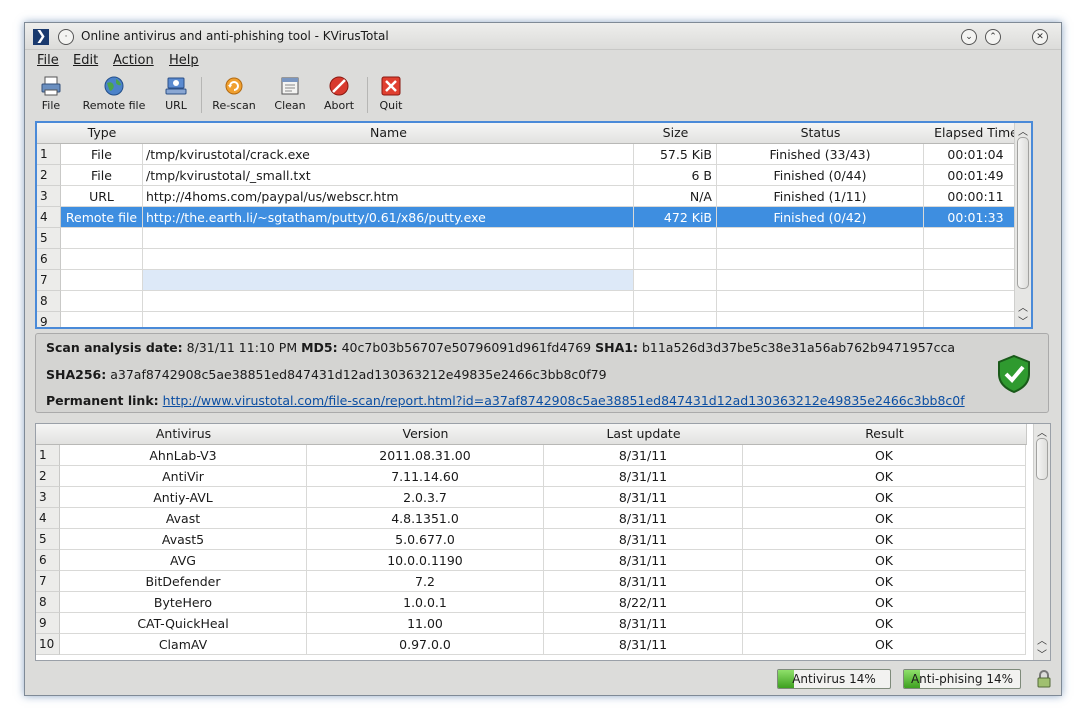 Image resolution: width=1082 pixels, height=719 pixels. What do you see at coordinates (183, 476) in the screenshot?
I see `antivirus-cell-antivirus: AntiVir` at bounding box center [183, 476].